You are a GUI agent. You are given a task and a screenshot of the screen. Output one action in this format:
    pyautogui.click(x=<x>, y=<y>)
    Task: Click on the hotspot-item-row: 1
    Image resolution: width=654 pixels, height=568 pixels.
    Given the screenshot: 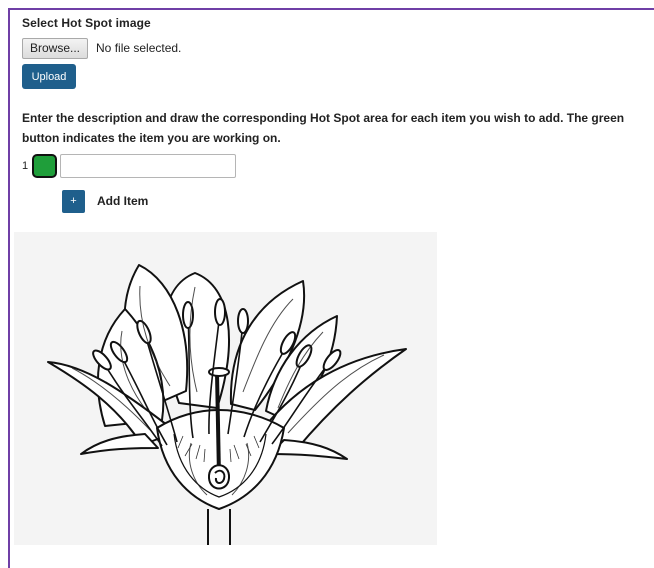 What is the action you would take?
    pyautogui.click(x=129, y=166)
    